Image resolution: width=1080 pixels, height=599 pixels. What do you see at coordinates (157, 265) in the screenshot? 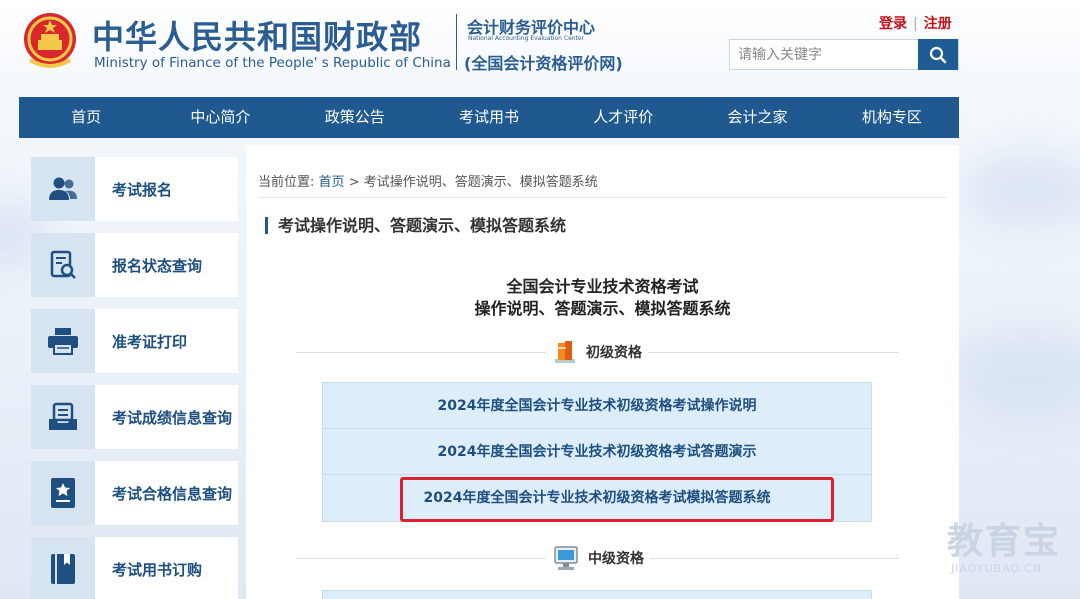
I see `sidebar-item-label: 报名状态查询` at bounding box center [157, 265].